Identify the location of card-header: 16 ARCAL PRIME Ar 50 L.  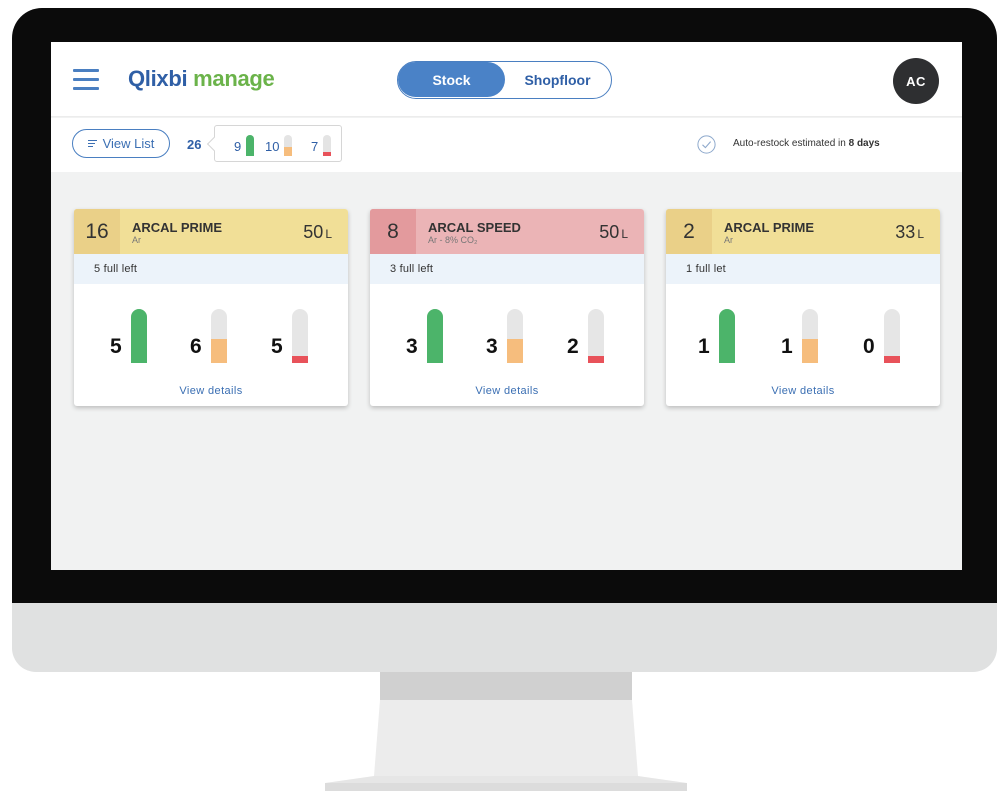
(211, 231).